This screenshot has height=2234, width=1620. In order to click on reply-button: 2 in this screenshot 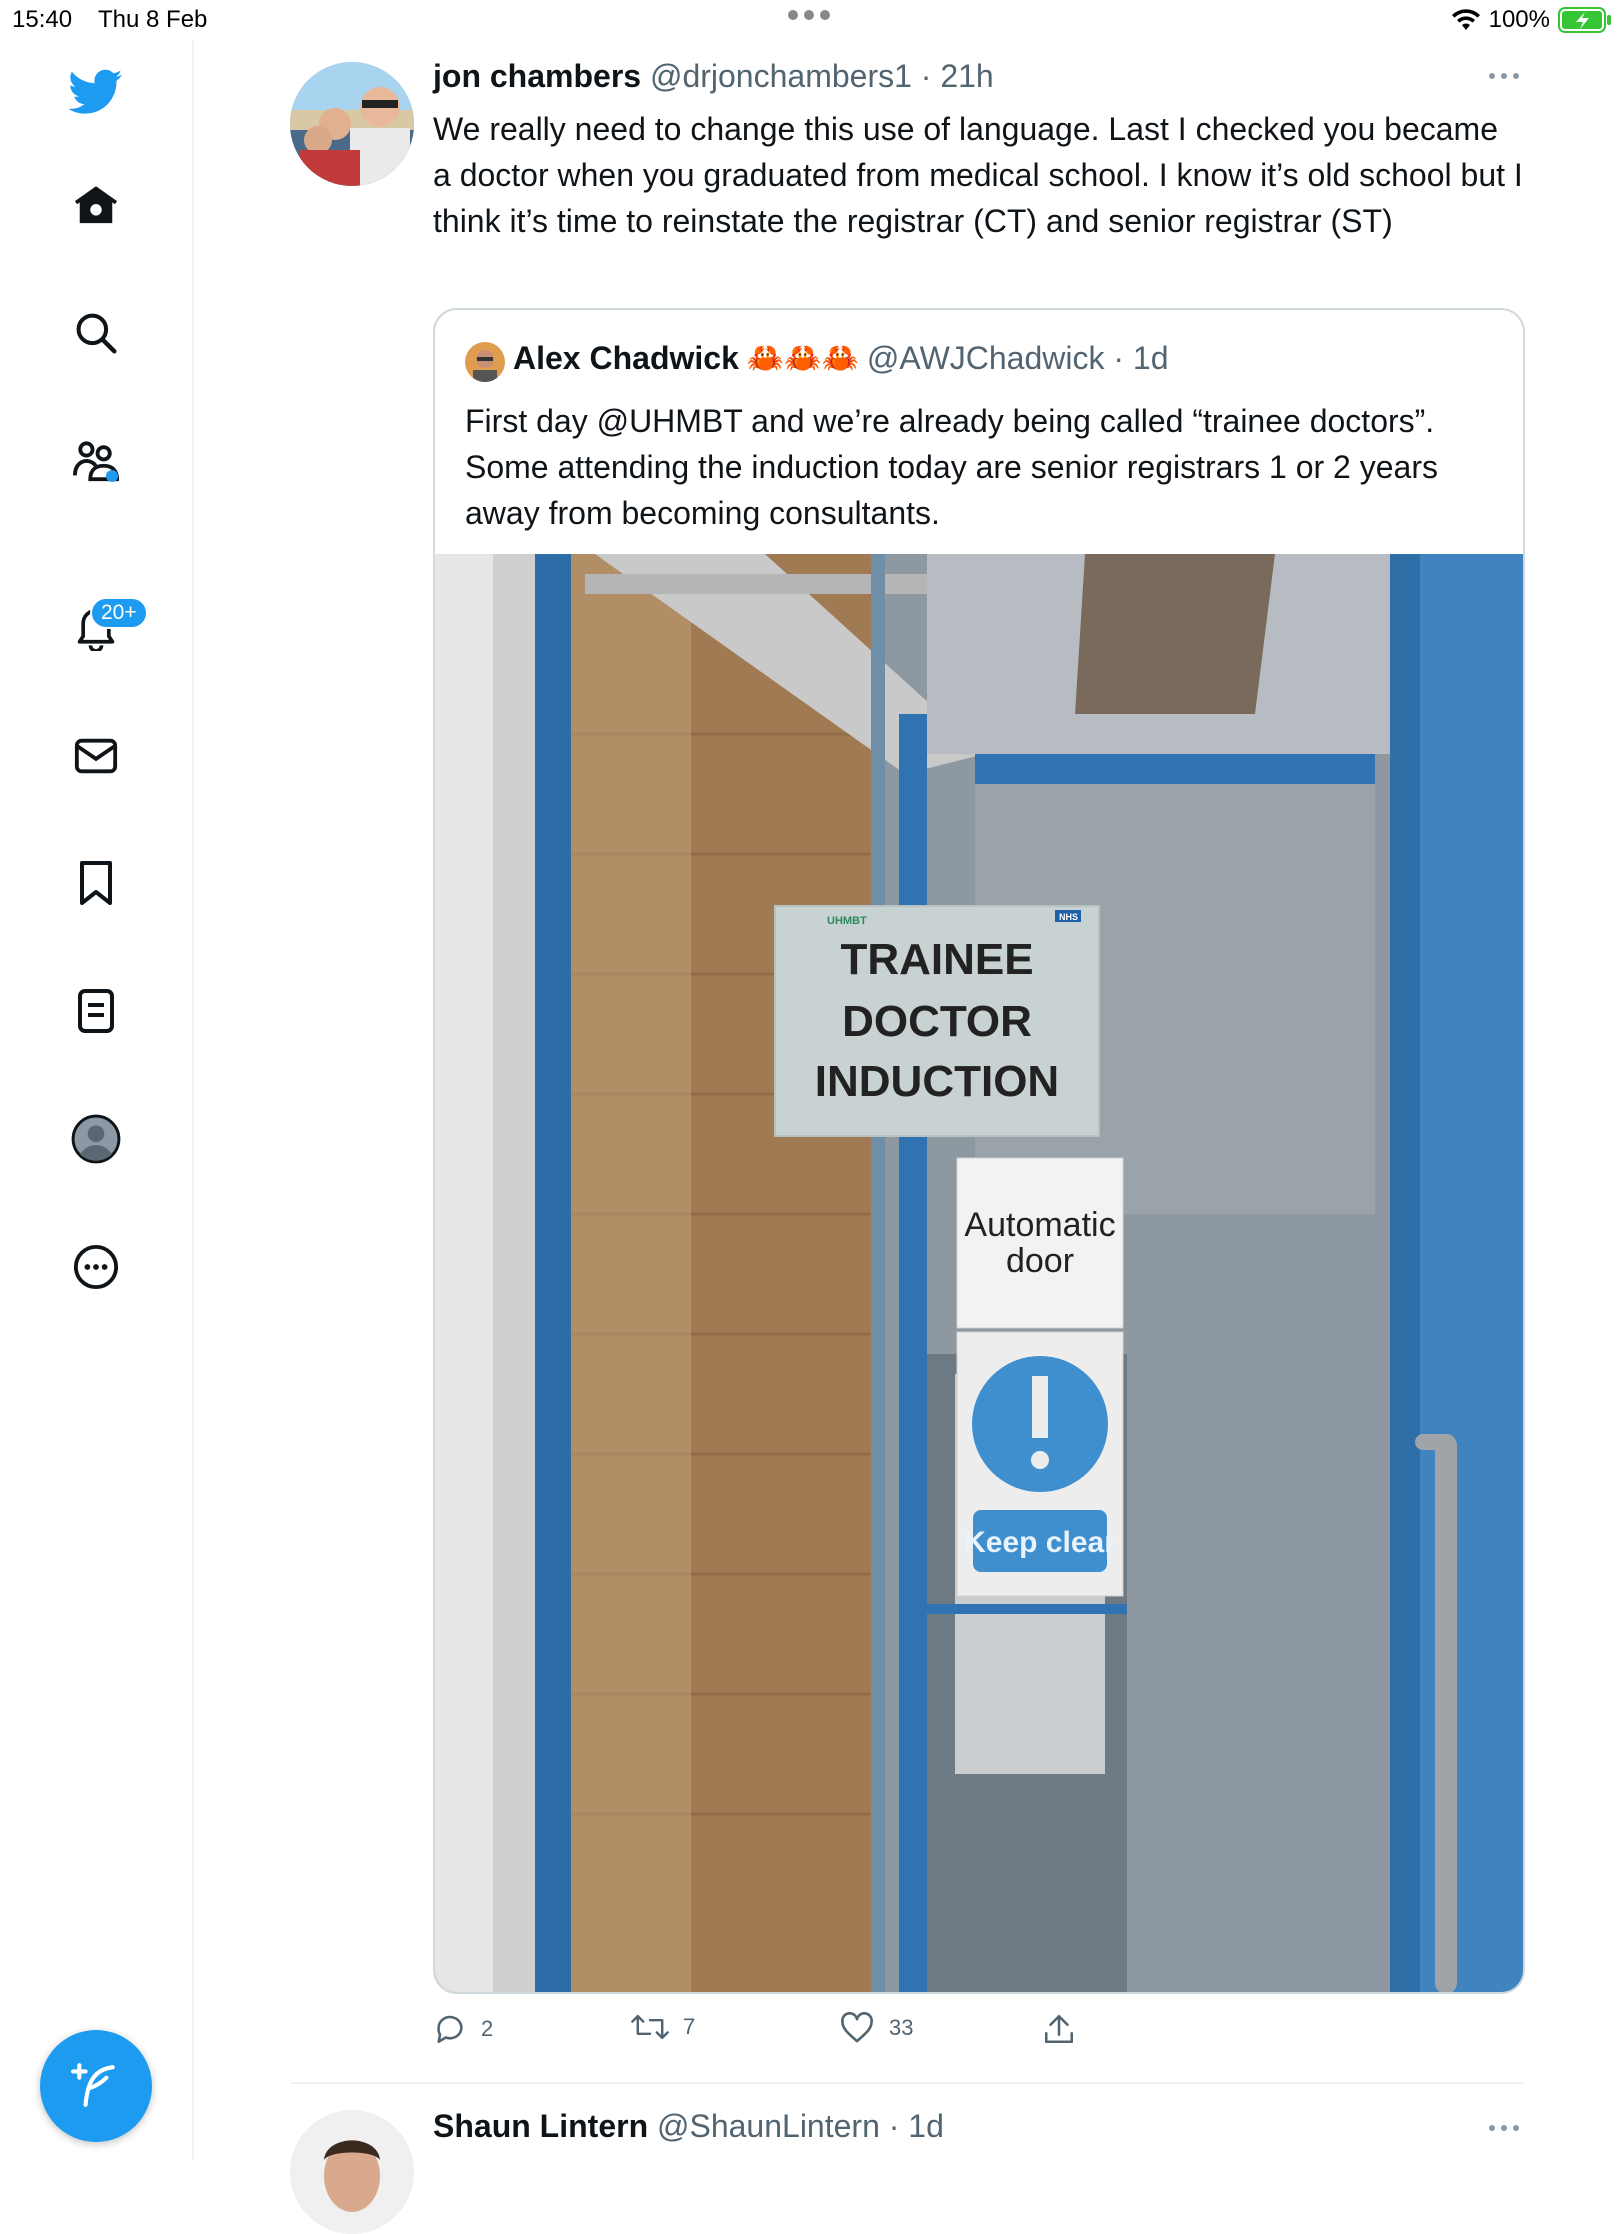, I will do `click(463, 2029)`.